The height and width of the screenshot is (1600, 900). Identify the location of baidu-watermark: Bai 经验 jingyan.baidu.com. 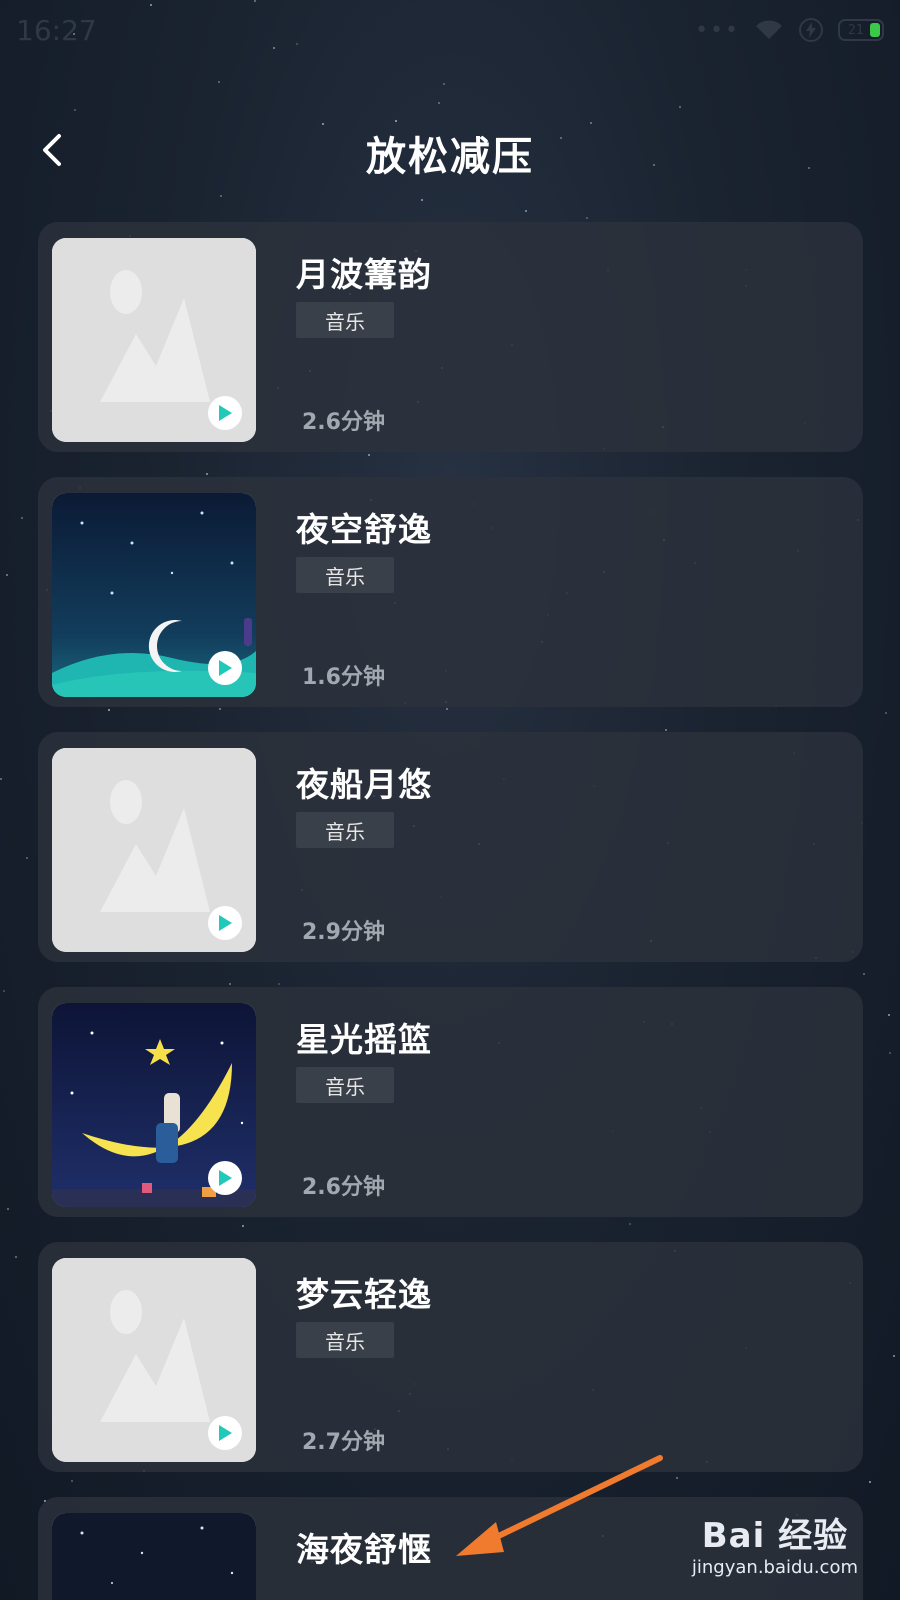
(775, 1543).